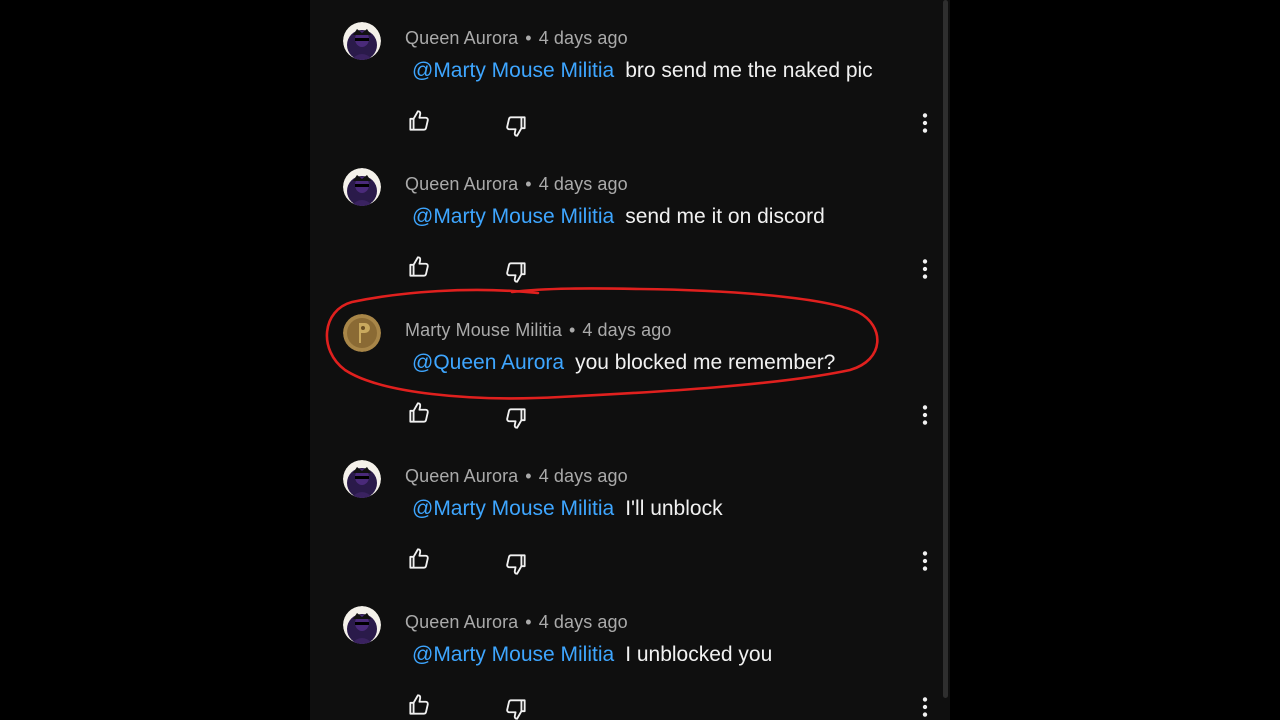  Describe the element at coordinates (483, 330) in the screenshot. I see `comment-author: Marty Mouse Militia` at that location.